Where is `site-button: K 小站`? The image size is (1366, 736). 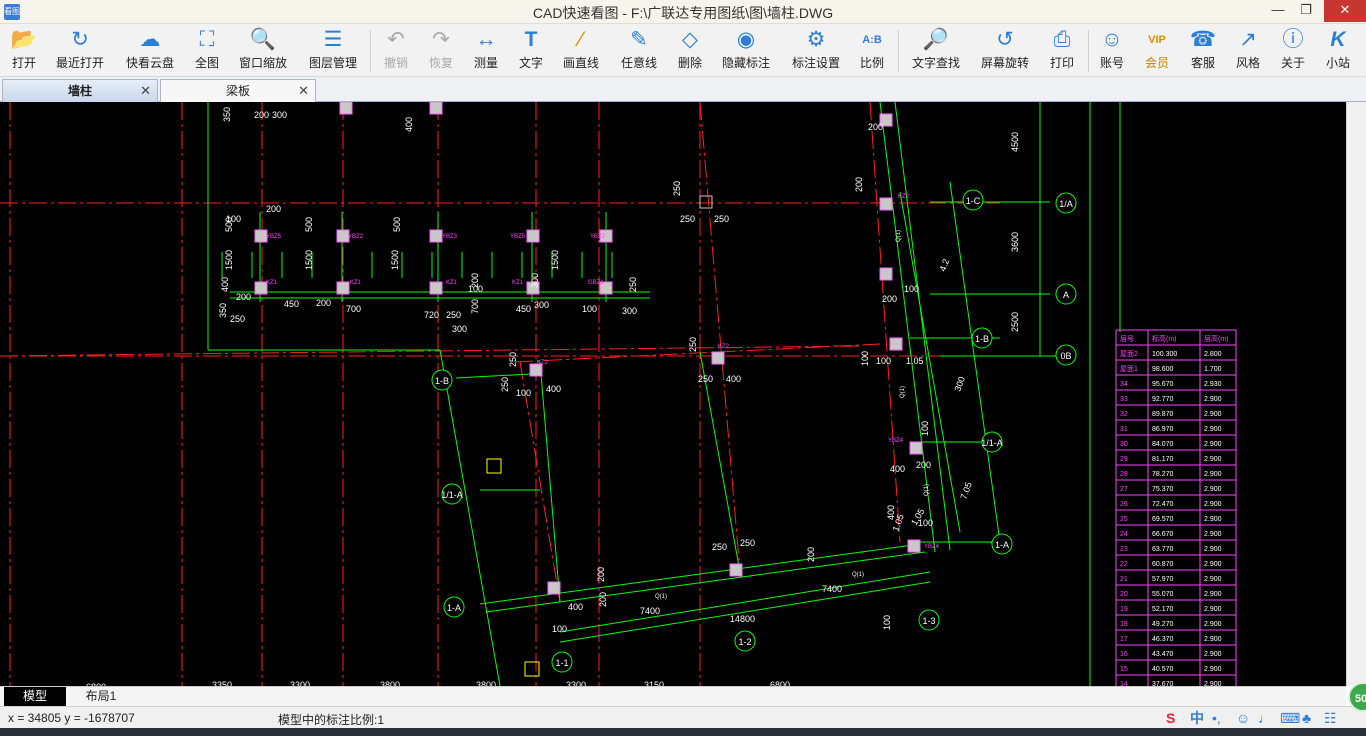
site-button: K 小站 is located at coordinates (1338, 50).